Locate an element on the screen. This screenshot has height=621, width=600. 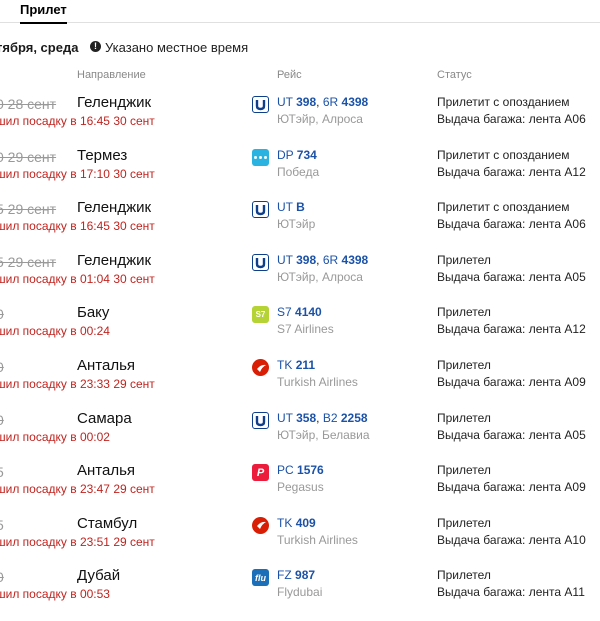
tab-bar: Прилет is located at coordinates (300, 12).